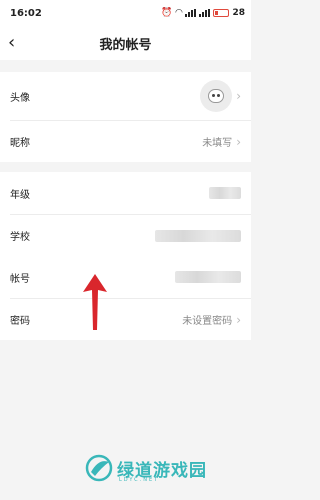 Image resolution: width=320 pixels, height=500 pixels. Describe the element at coordinates (130, 235) in the screenshot. I see `school-row: 学校` at that location.